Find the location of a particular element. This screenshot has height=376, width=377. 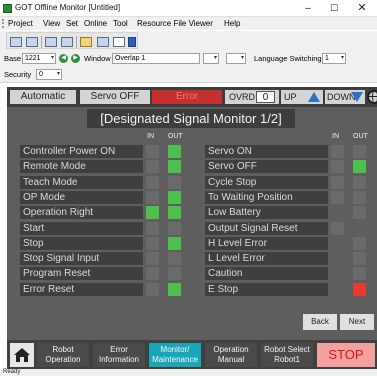

menu-tool: Tool is located at coordinates (120, 23).